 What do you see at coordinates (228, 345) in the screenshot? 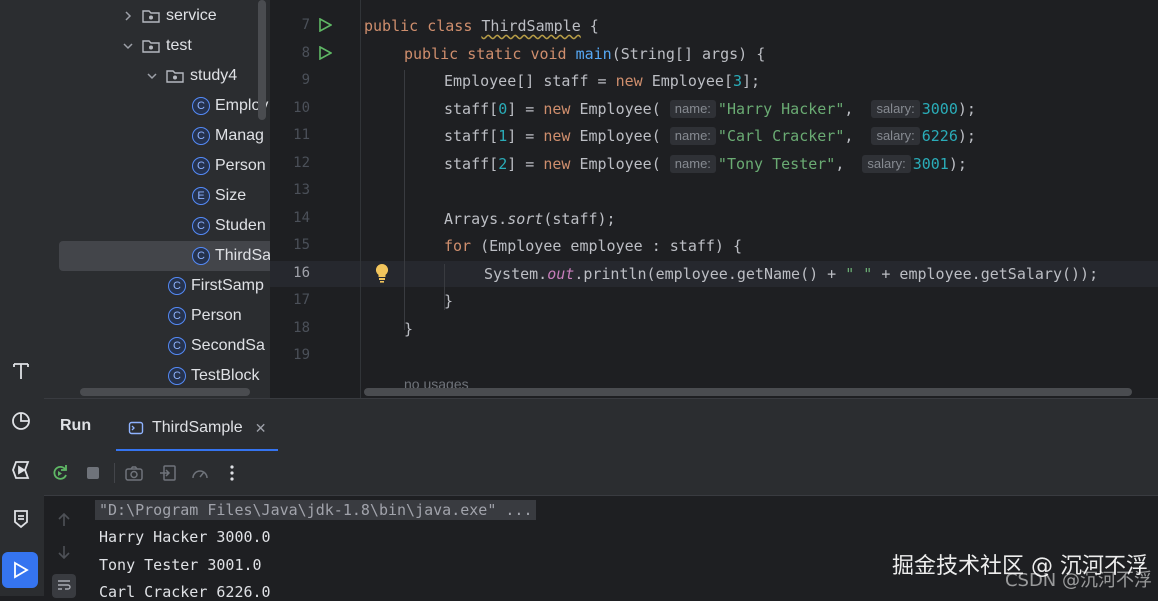
I see `tree-item-label: SecondSa` at bounding box center [228, 345].